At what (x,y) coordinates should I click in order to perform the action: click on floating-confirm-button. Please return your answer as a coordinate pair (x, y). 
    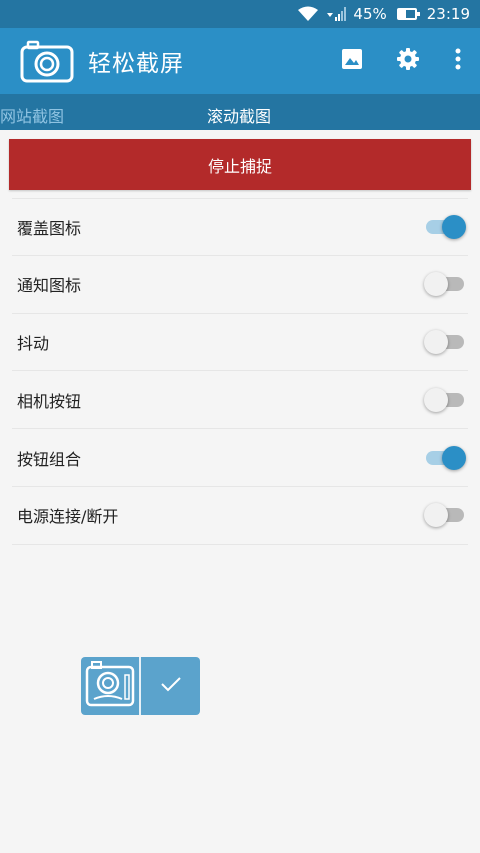
    Looking at the image, I should click on (170, 686).